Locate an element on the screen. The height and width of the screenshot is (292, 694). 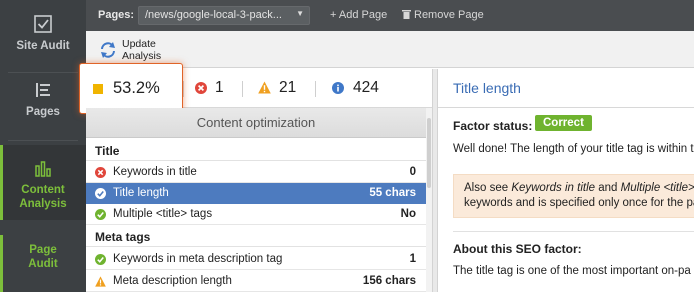
update-label-line2: Analysis is located at coordinates (142, 56).